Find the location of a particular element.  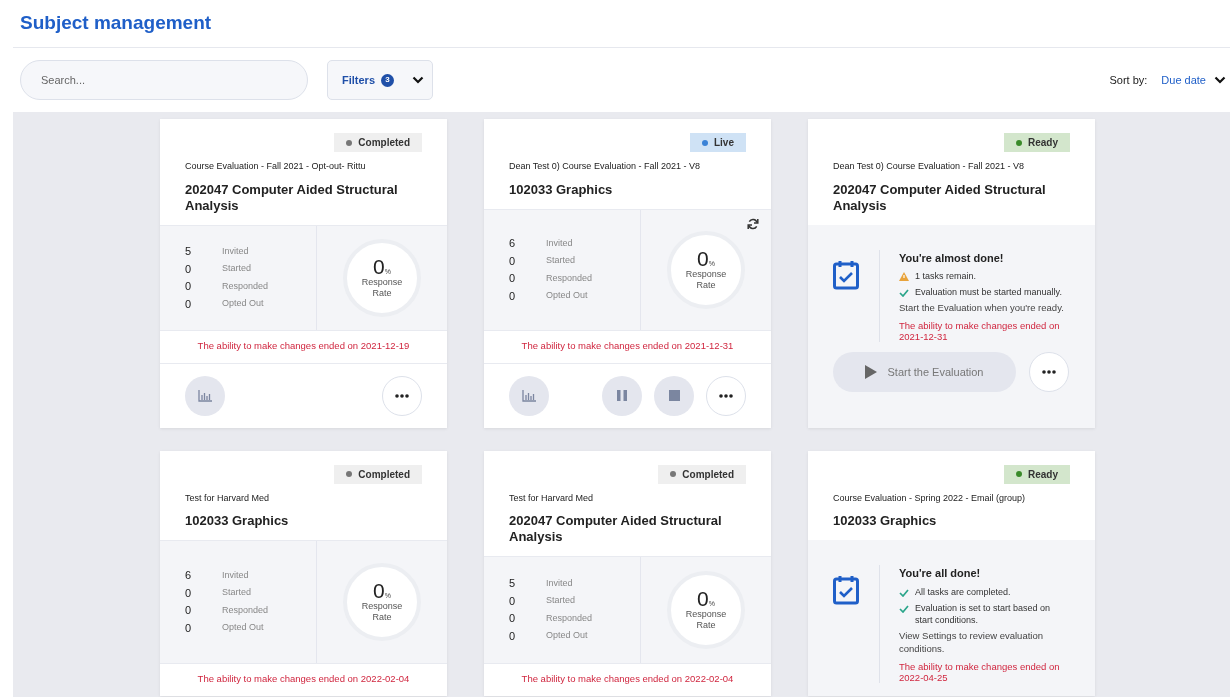

progress-heading: You're all done! is located at coordinates (940, 573).